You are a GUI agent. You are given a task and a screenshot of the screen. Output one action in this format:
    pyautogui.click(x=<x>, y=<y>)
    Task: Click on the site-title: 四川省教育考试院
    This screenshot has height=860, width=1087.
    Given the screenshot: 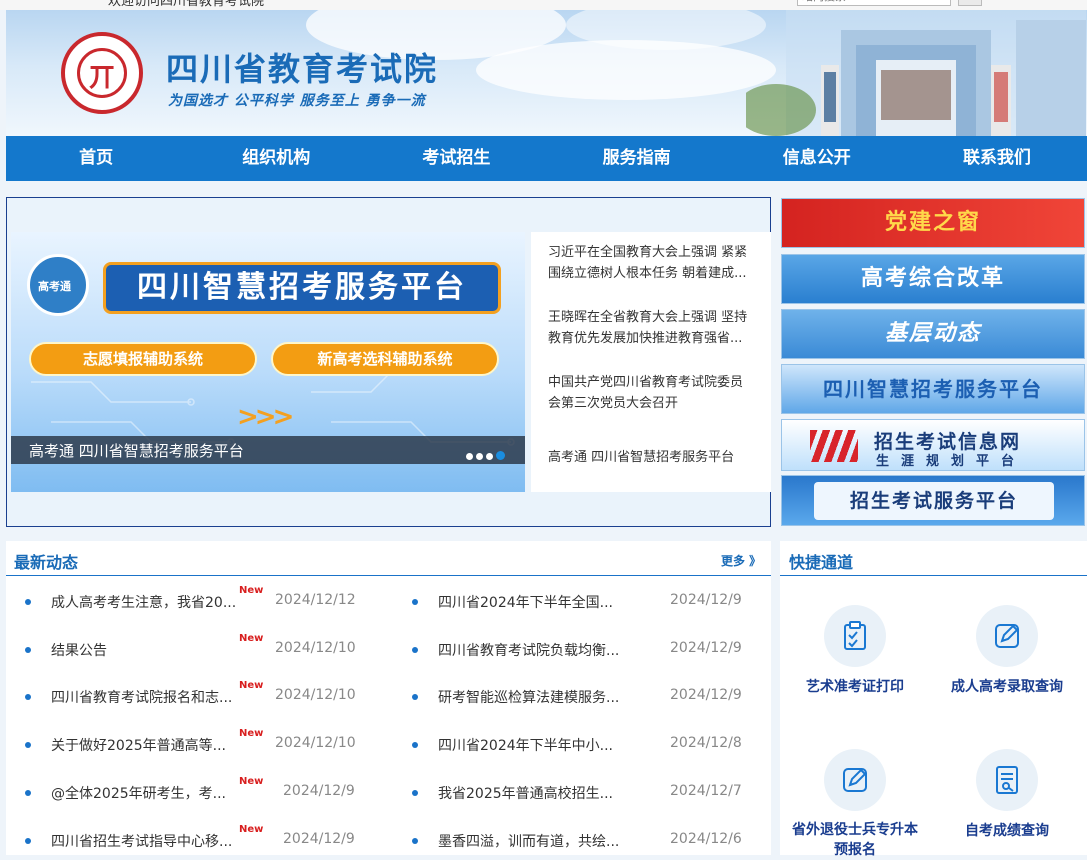 What is the action you would take?
    pyautogui.click(x=302, y=69)
    